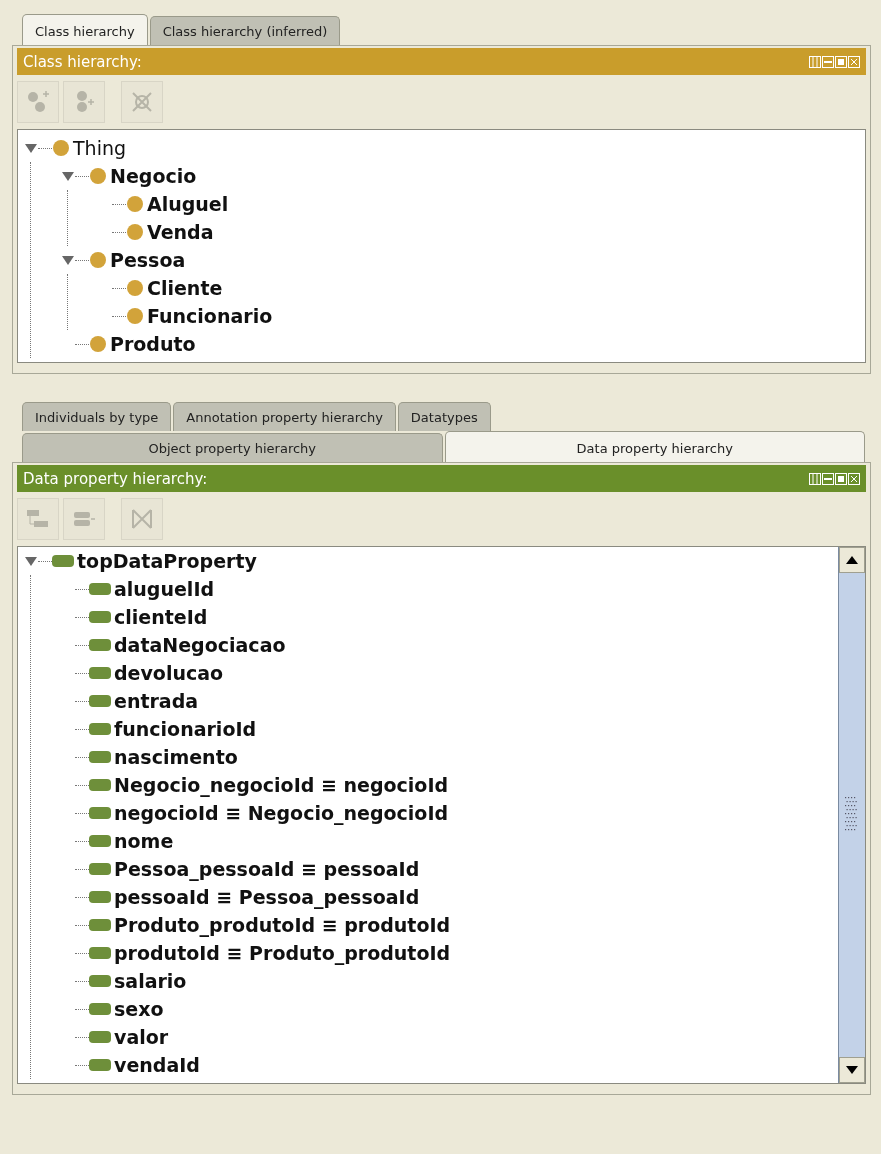 This screenshot has width=881, height=1154. What do you see at coordinates (232, 447) in the screenshot?
I see `tab: Object property hierarchy` at bounding box center [232, 447].